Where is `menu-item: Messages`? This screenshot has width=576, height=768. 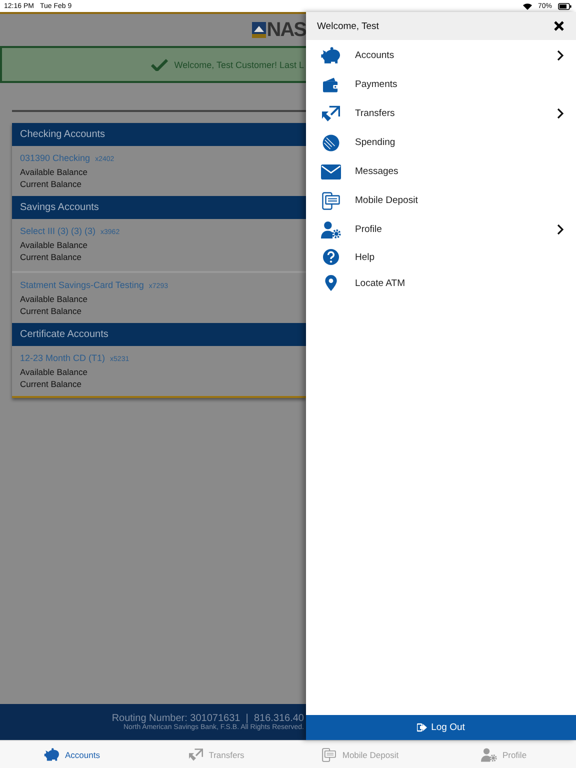
menu-item: Messages is located at coordinates (441, 171).